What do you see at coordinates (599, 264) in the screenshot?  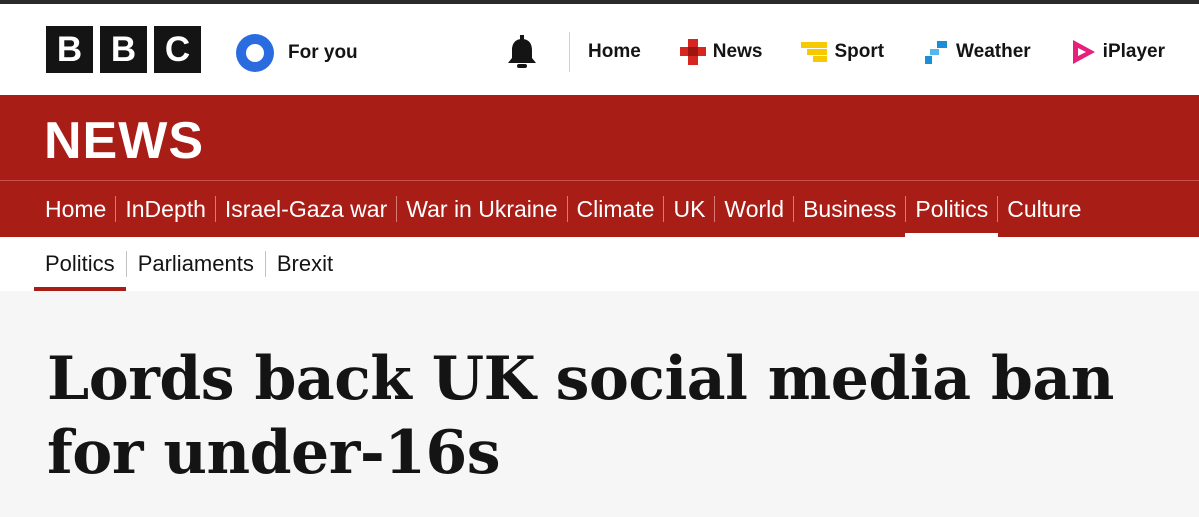 I see `politics-subnav: Politics Parliaments Brexit` at bounding box center [599, 264].